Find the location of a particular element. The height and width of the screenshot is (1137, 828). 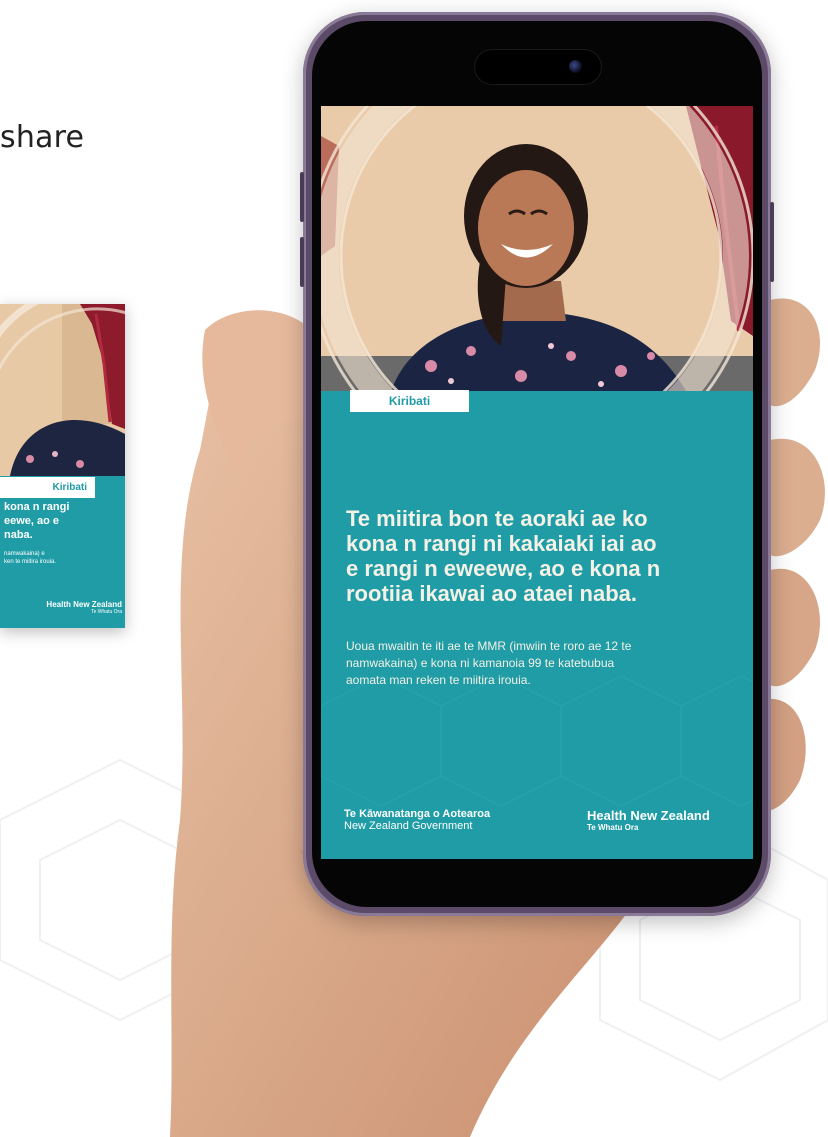

nz-government-title: Te Kāwanatanga o Aotearoa is located at coordinates (417, 814).